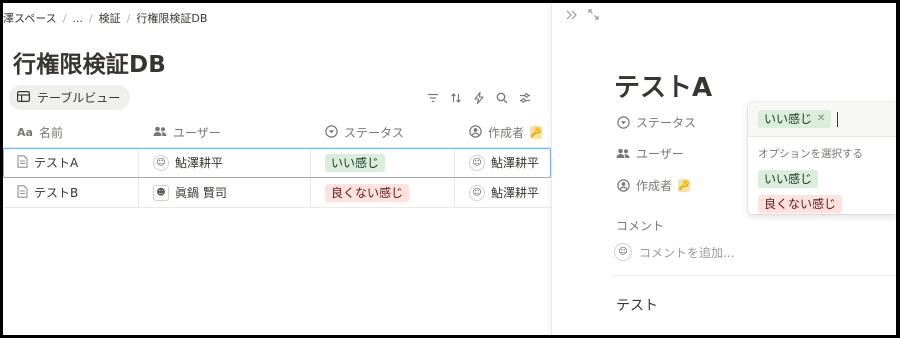 This screenshot has width=900, height=338. Describe the element at coordinates (800, 204) in the screenshot. I see `option-label: 良くない感じ` at that location.